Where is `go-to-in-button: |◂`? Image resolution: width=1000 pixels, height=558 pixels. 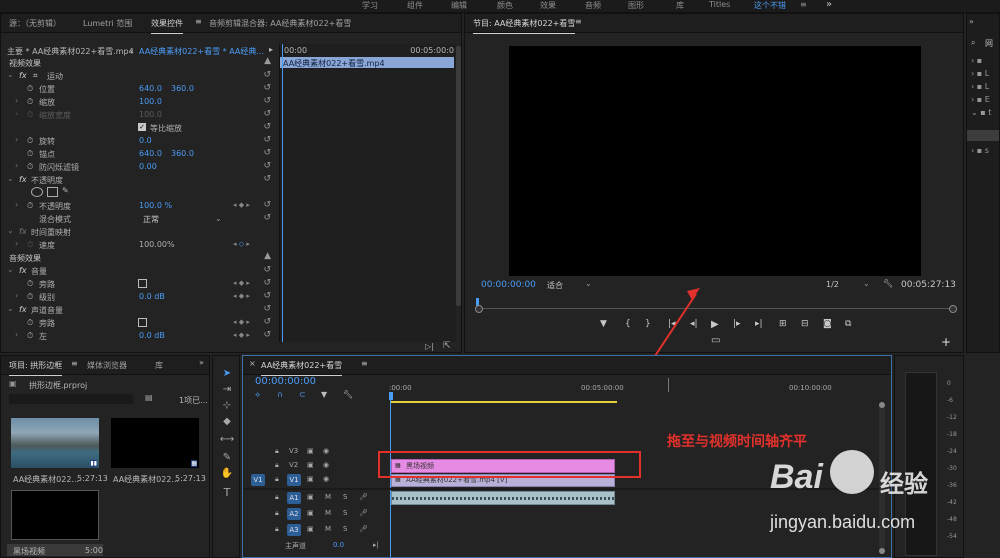
go-to-in-button: |◂ is located at coordinates (672, 324).